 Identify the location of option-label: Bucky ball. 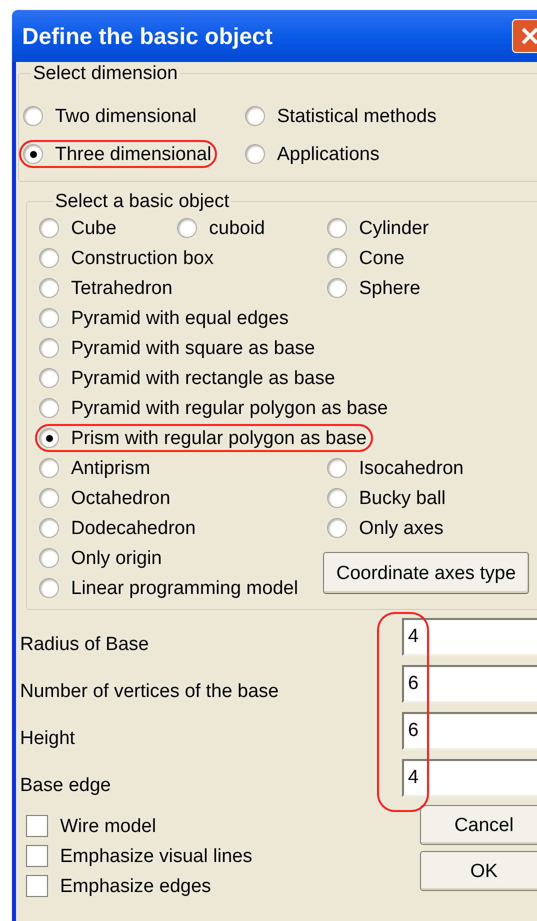
(402, 498).